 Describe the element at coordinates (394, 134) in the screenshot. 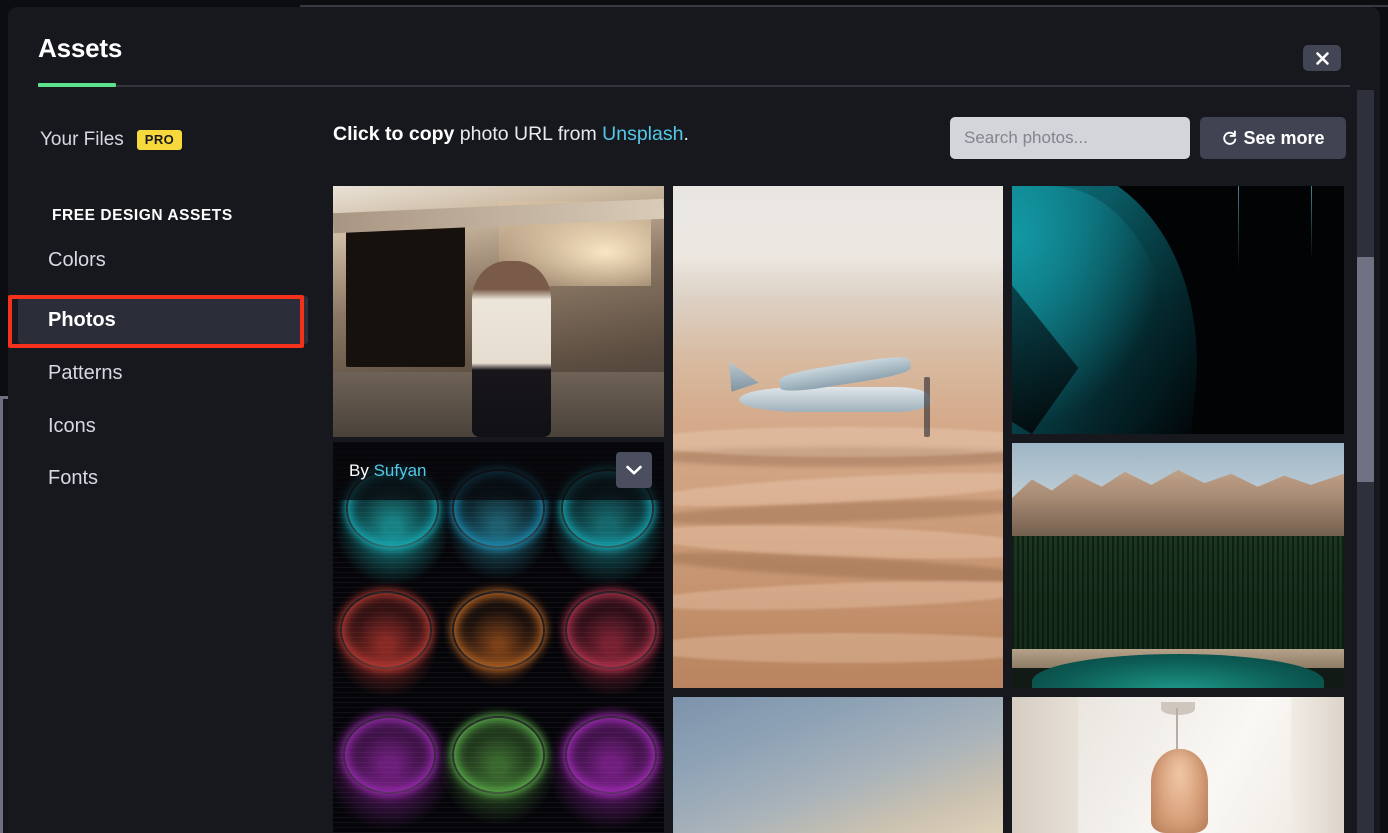

I see `copy-hint-bold: Click to copy` at that location.